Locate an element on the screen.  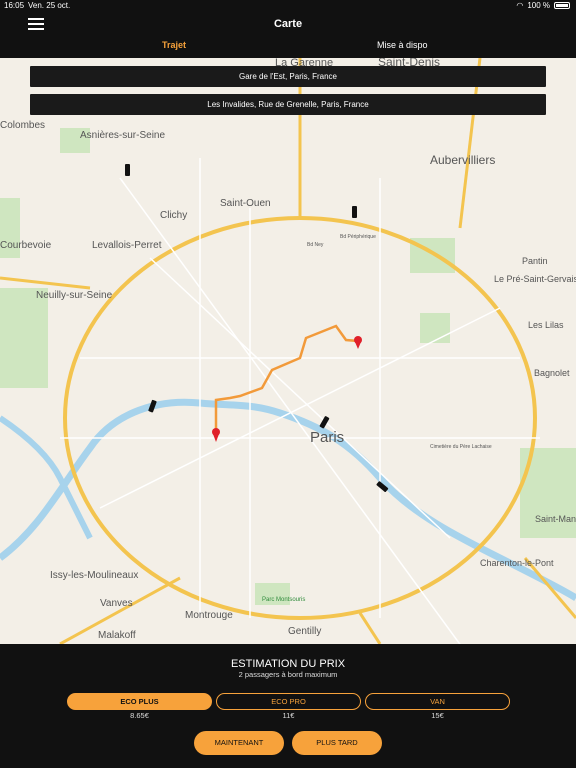
map-label-pere-lachaise: Cimetière du Père Lachaise is located at coordinates (461, 447).